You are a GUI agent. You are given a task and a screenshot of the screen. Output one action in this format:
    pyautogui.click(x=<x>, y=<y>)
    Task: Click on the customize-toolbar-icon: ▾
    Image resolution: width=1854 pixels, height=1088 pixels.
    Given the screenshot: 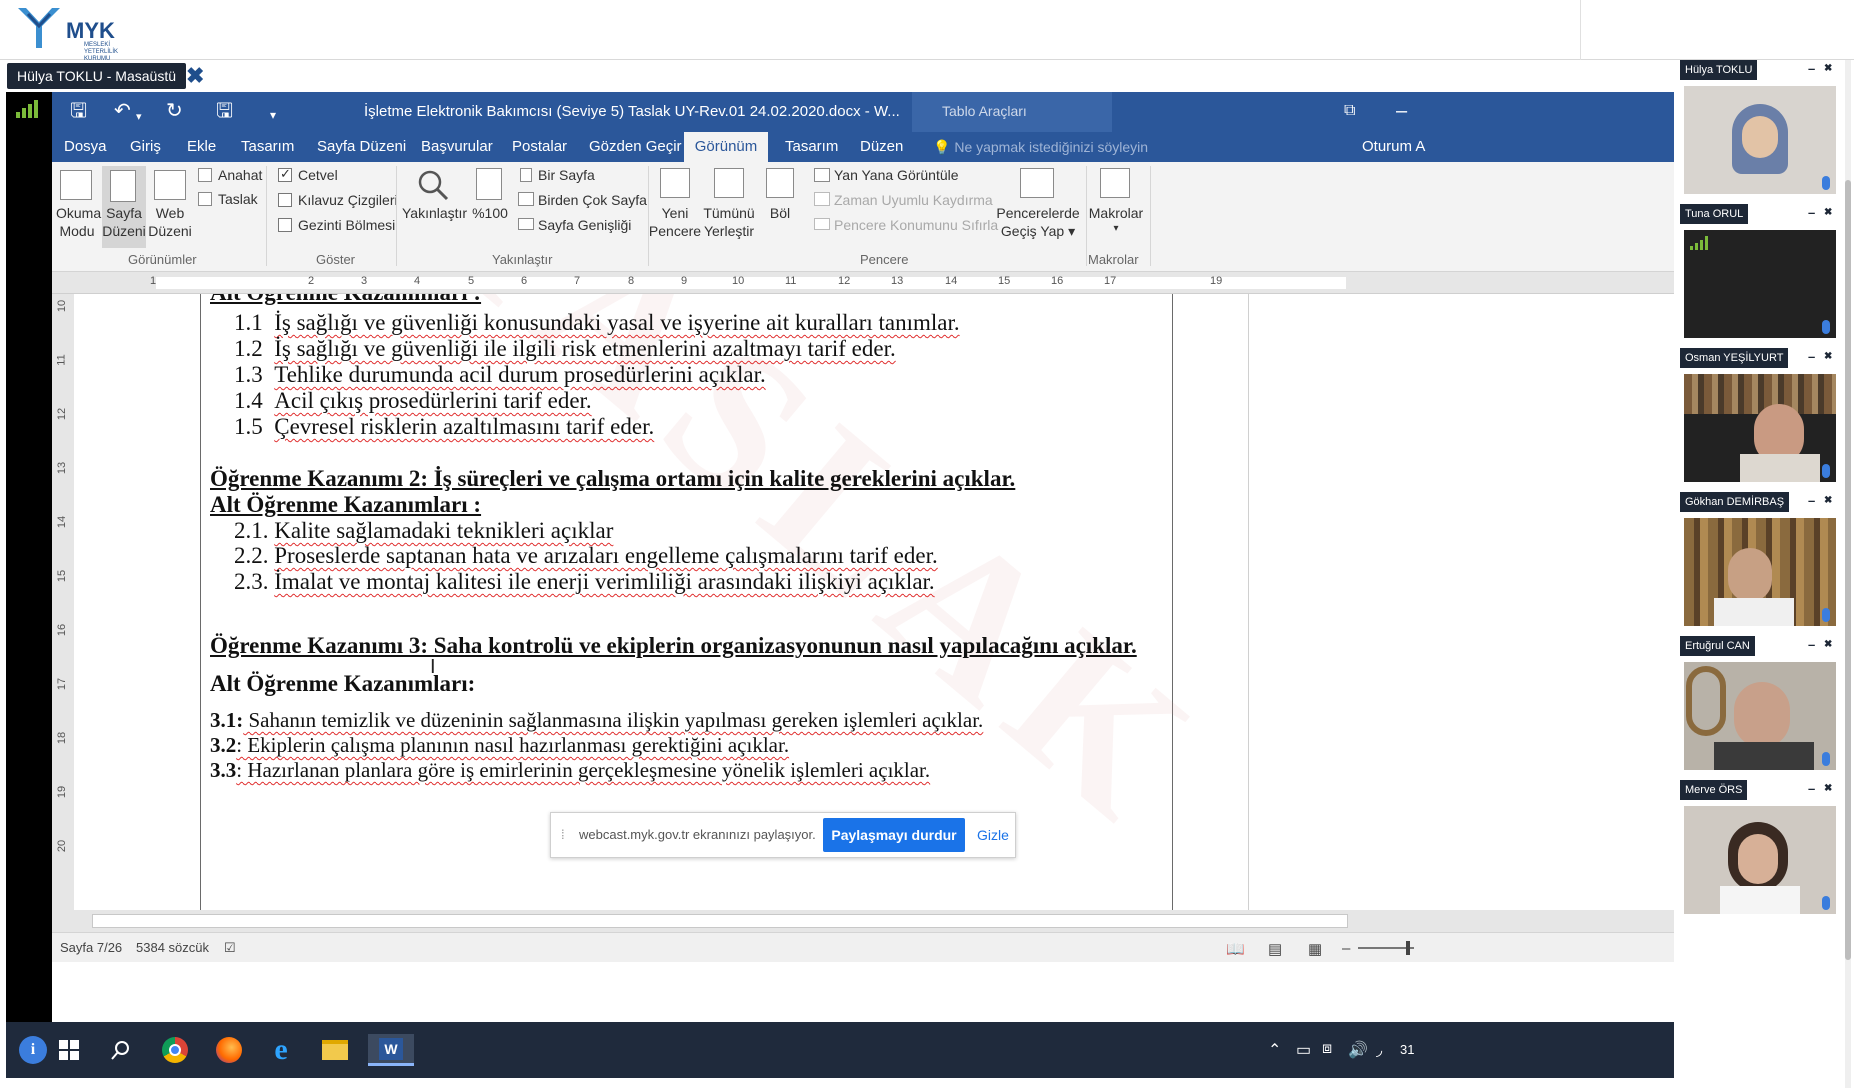 What is the action you would take?
    pyautogui.click(x=273, y=115)
    